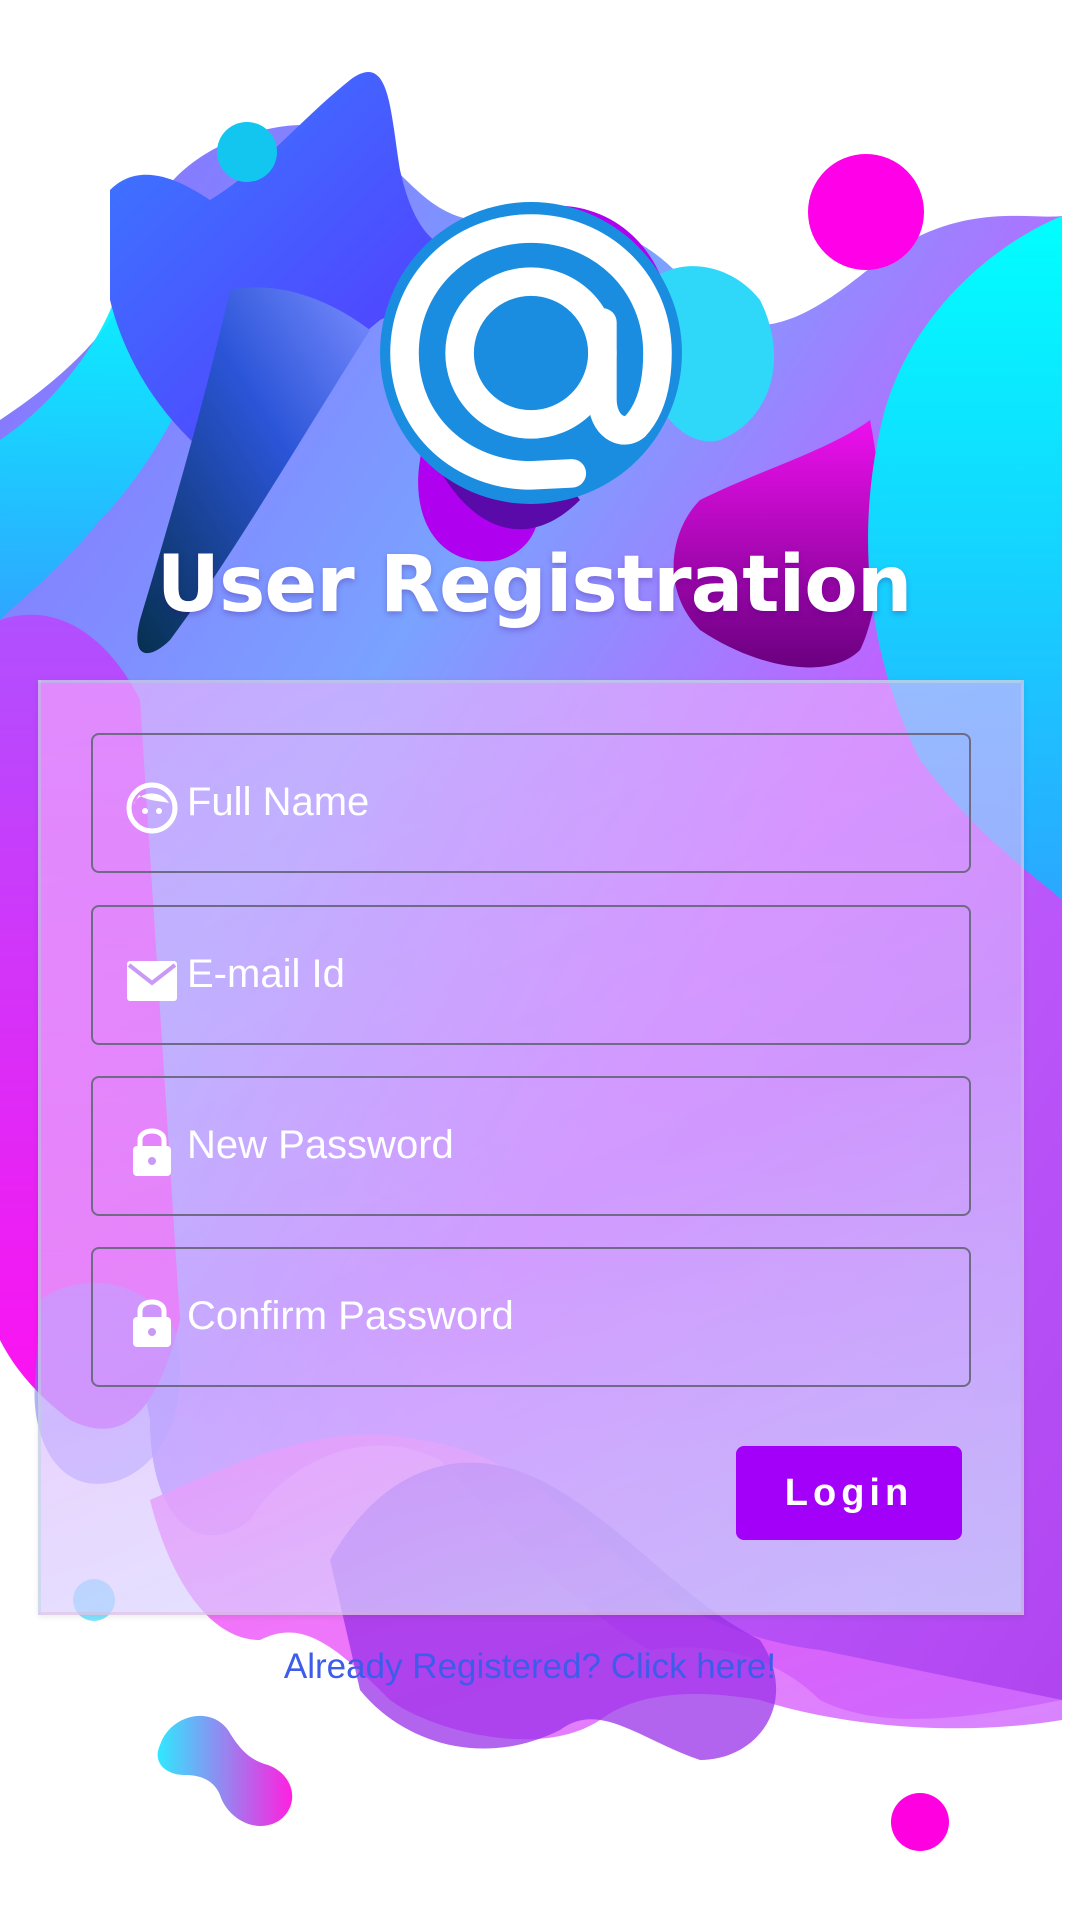  Describe the element at coordinates (152, 981) in the screenshot. I see `envelope-icon` at that location.